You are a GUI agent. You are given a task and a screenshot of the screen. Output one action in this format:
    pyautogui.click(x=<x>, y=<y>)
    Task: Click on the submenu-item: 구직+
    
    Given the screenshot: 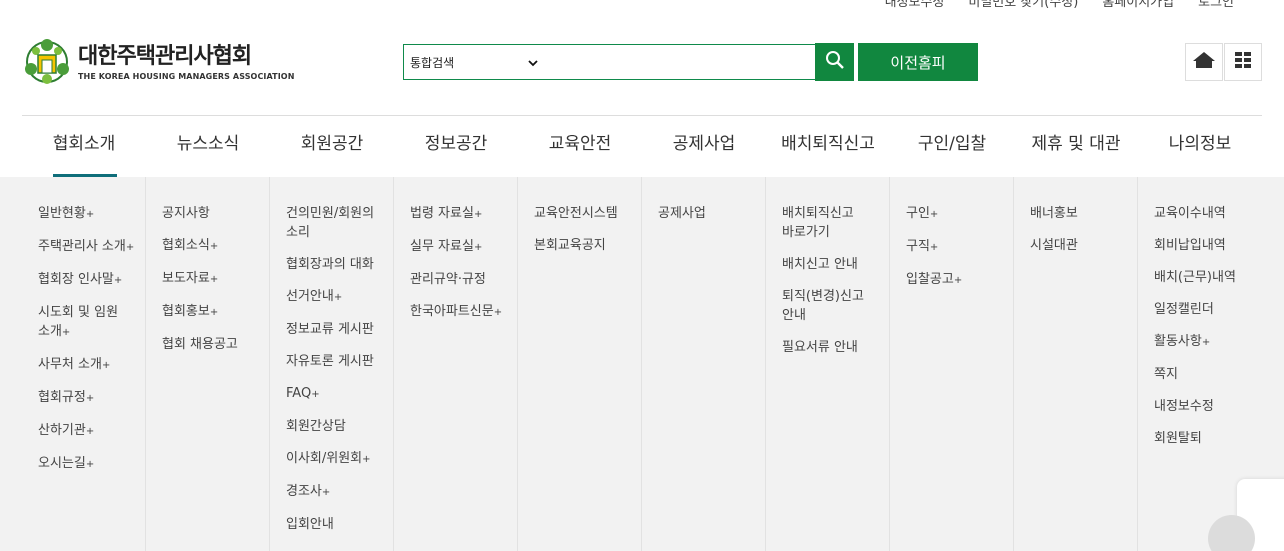 What is the action you would take?
    pyautogui.click(x=955, y=247)
    